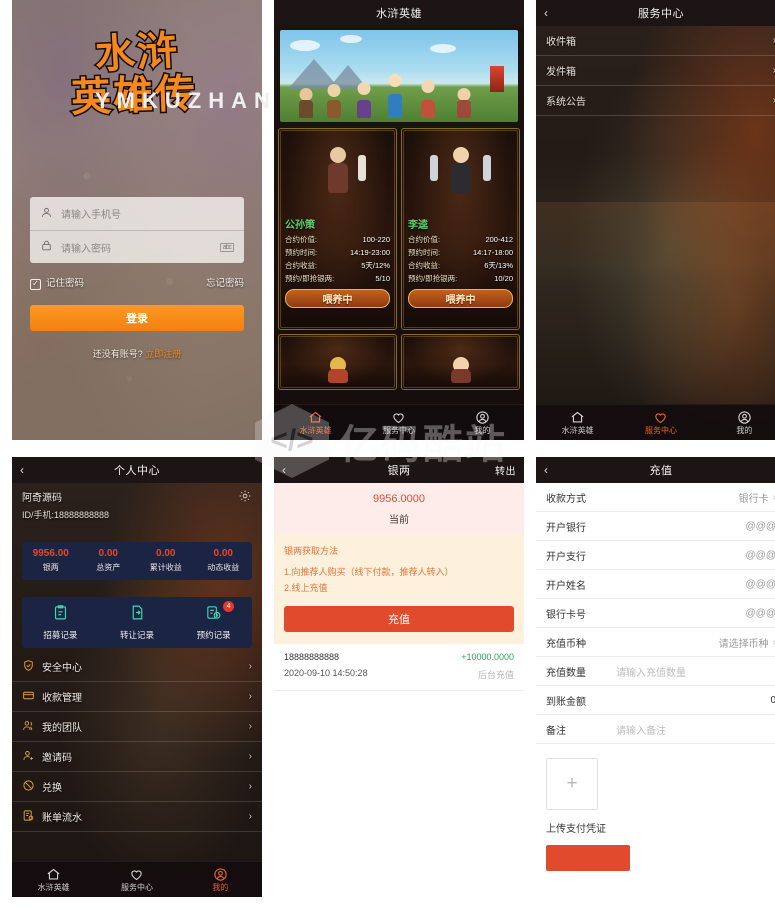 The height and width of the screenshot is (909, 775). What do you see at coordinates (556, 731) in the screenshot?
I see `field-label: 备注` at bounding box center [556, 731].